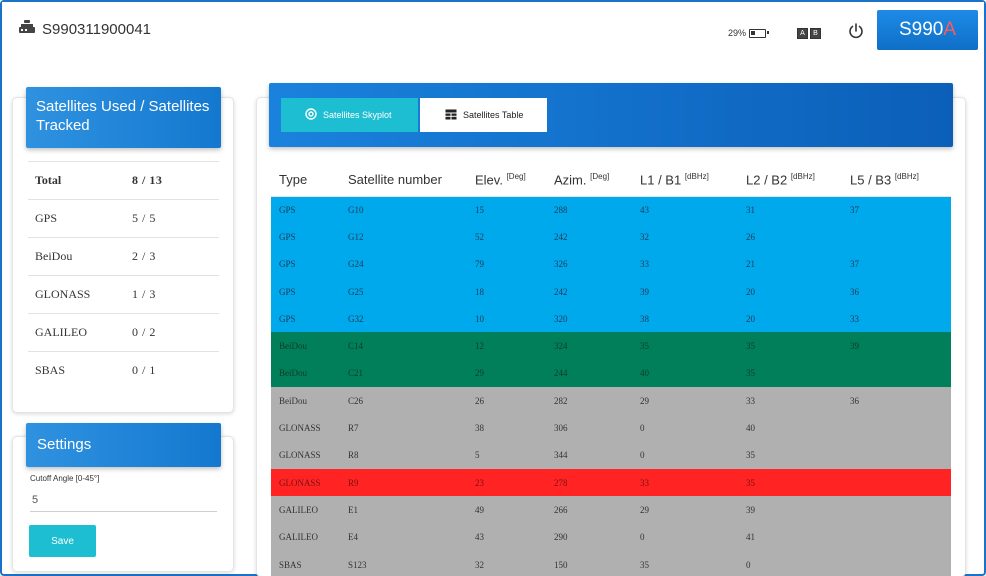 The image size is (986, 576). I want to click on table-row: BeiDou C14 12 324 35 35 39, so click(611, 346).